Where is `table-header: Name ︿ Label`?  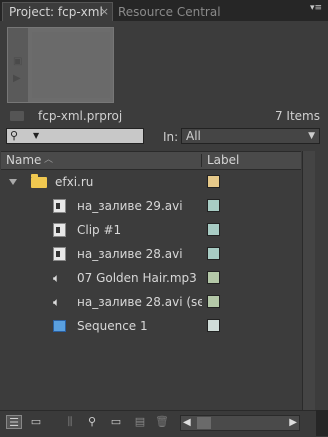
table-header: Name ︿ Label is located at coordinates (151, 160).